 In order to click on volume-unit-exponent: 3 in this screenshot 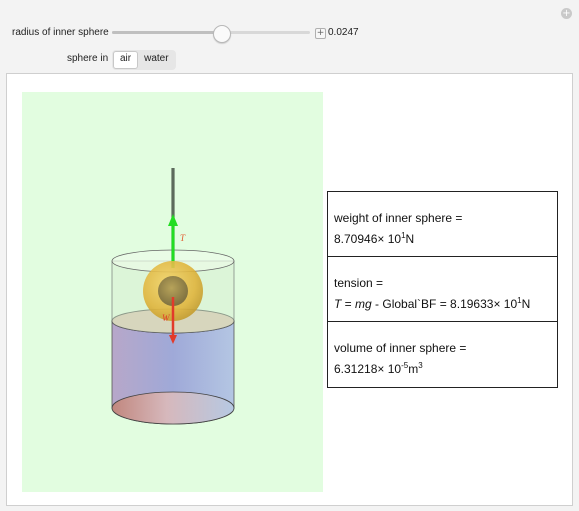, I will do `click(420, 365)`.